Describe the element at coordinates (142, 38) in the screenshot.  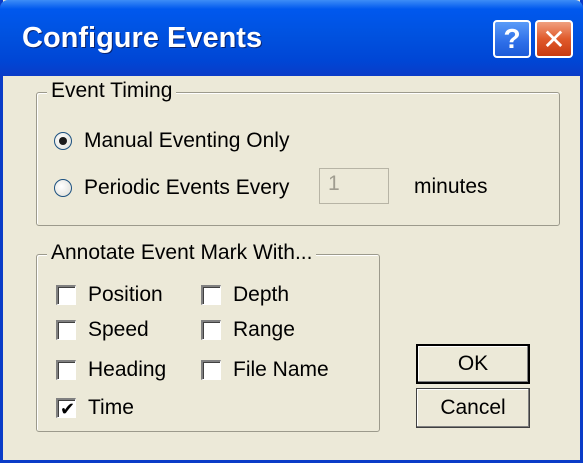
I see `dialog-title: Configure Events` at that location.